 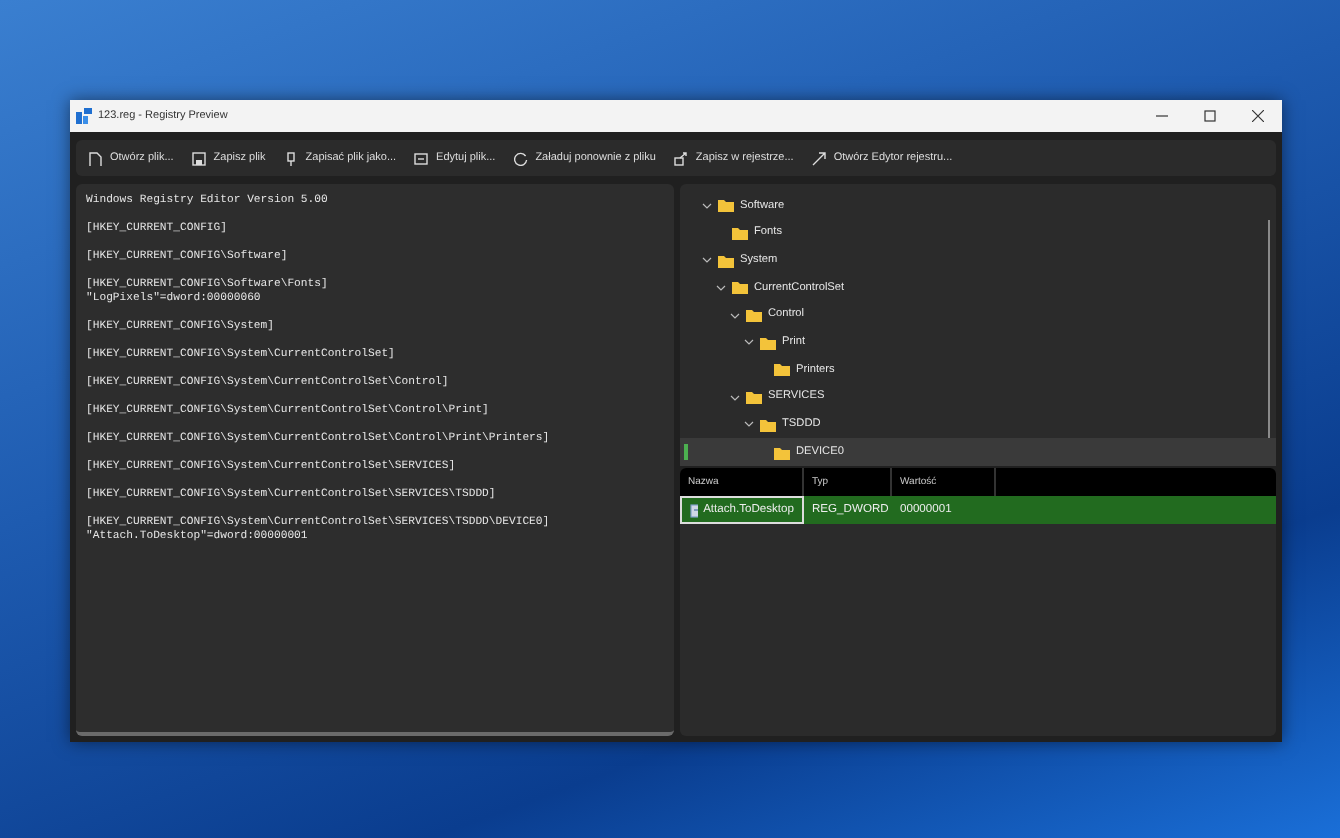 What do you see at coordinates (1210, 116) in the screenshot?
I see `maximize-icon` at bounding box center [1210, 116].